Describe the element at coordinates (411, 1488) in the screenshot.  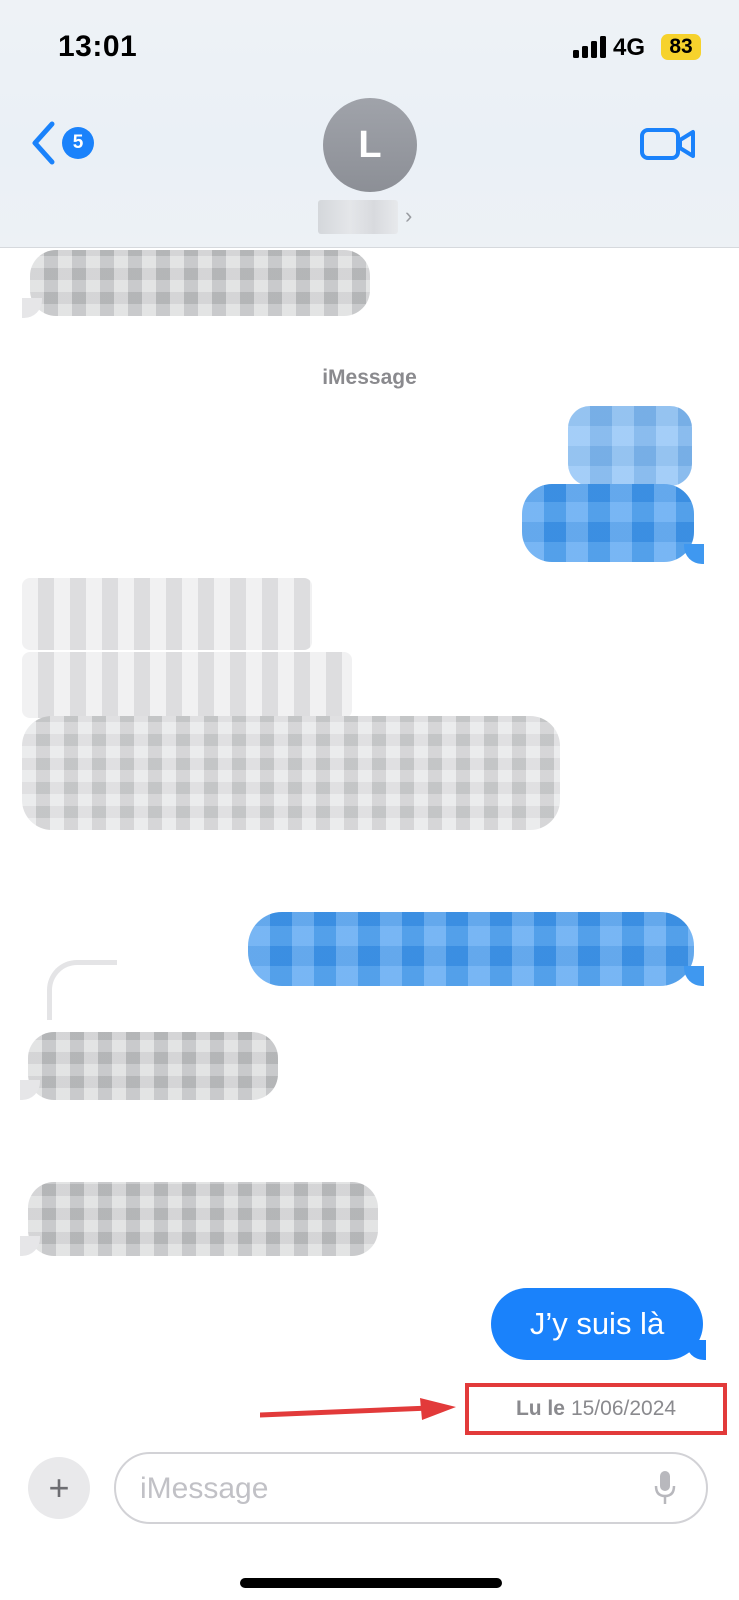
I see `message-input: iMessage` at that location.